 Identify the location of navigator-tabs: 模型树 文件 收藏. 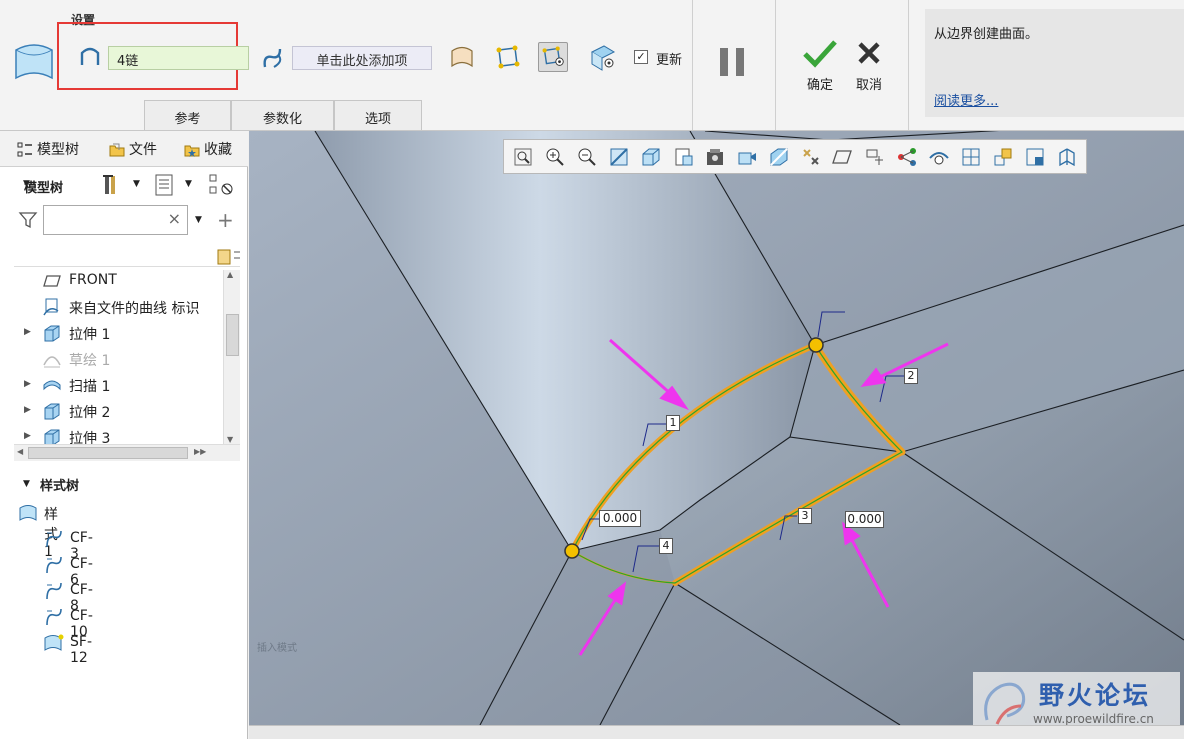
(124, 149).